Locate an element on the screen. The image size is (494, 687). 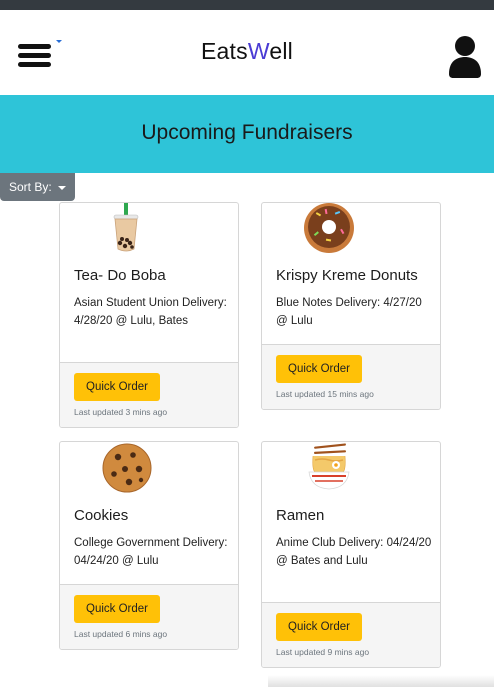
donut-icon is located at coordinates (329, 228).